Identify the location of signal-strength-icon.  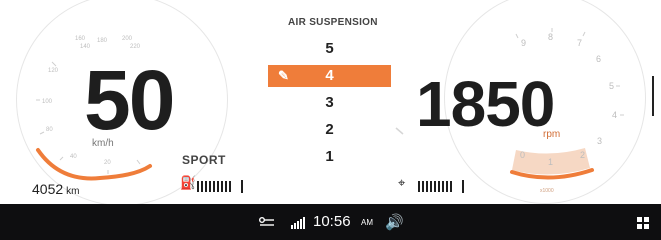
(298, 223).